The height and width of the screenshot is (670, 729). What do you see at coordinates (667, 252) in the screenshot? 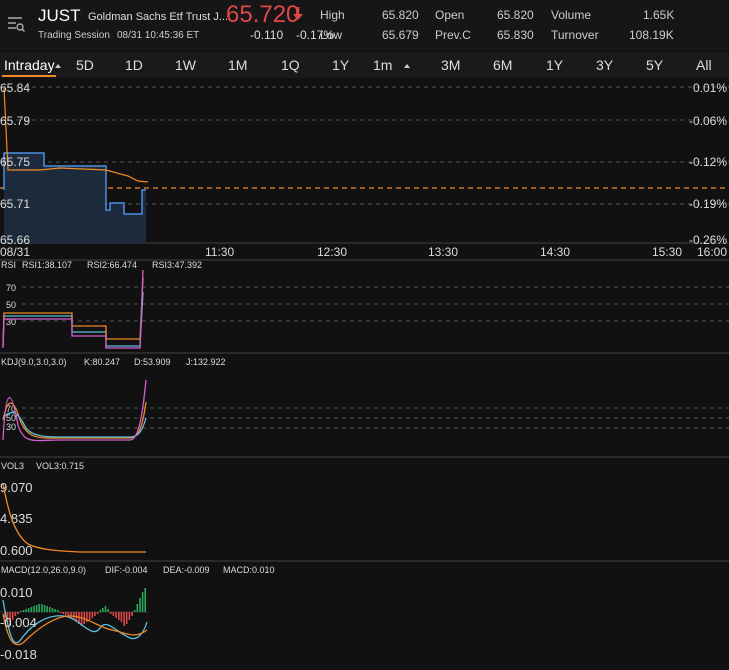
I see `time-label-6: 15:30` at bounding box center [667, 252].